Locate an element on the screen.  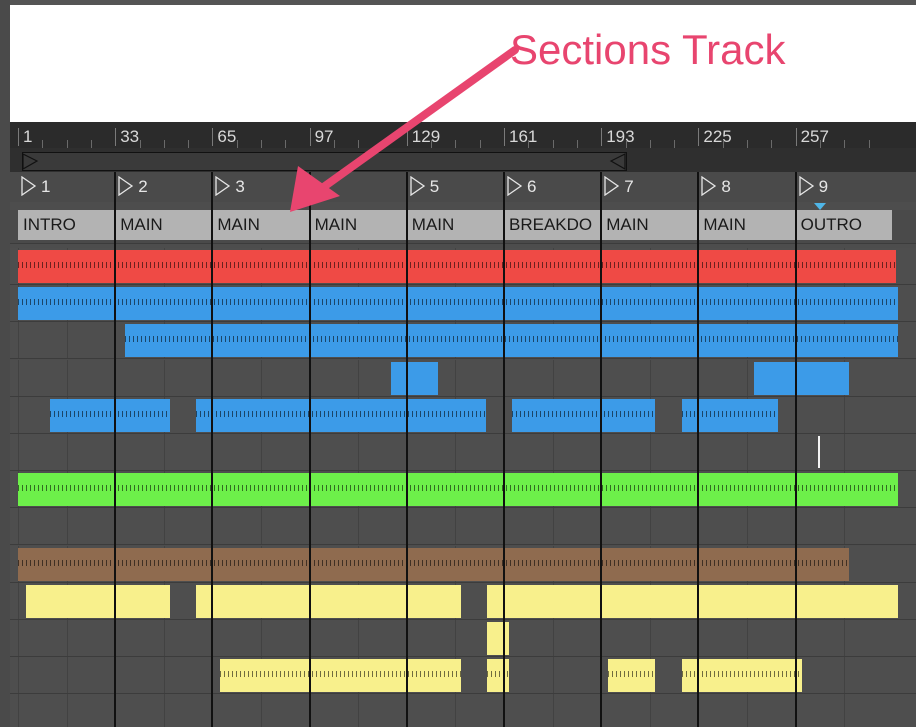
blue-track-1-clip is located at coordinates (458, 304).